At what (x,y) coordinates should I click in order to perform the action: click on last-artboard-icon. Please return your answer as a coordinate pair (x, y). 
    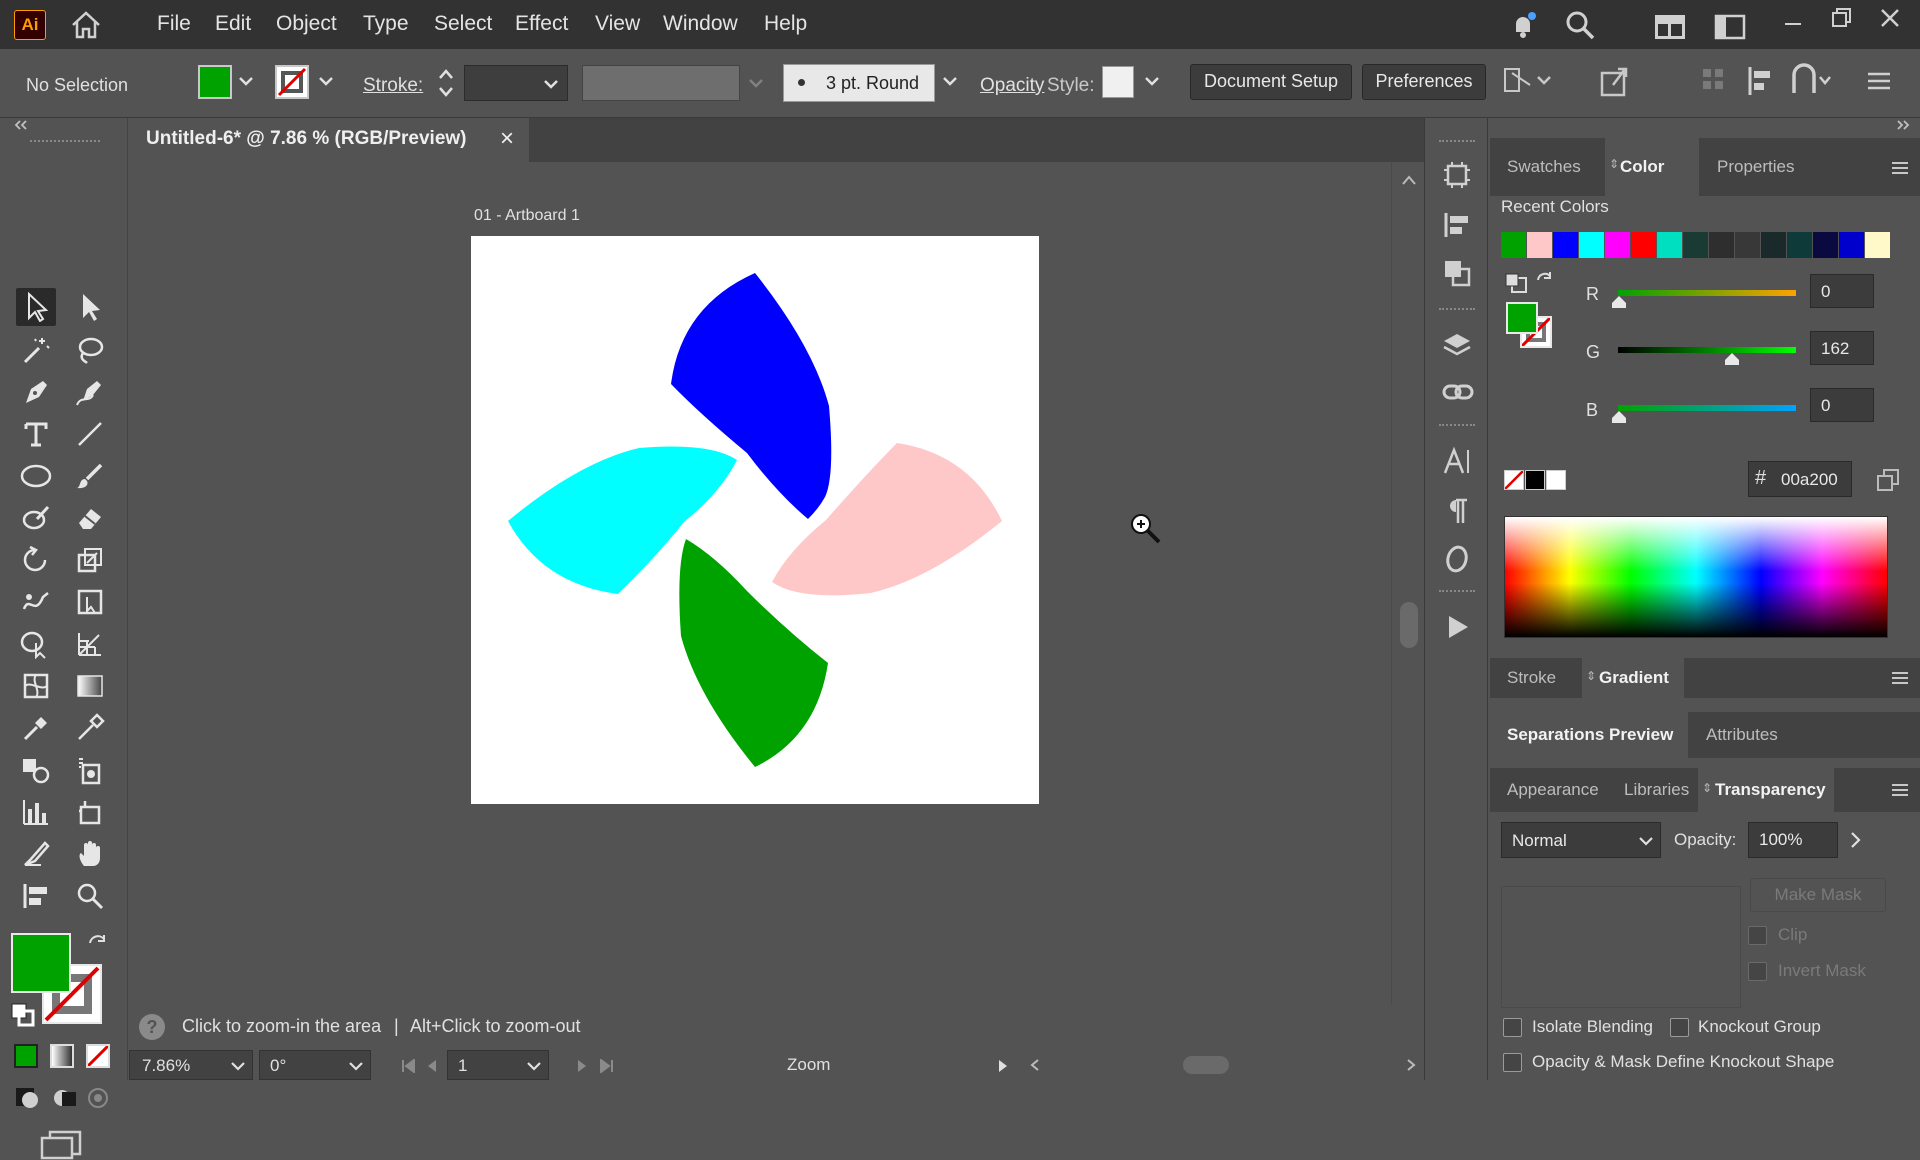
    Looking at the image, I should click on (607, 1066).